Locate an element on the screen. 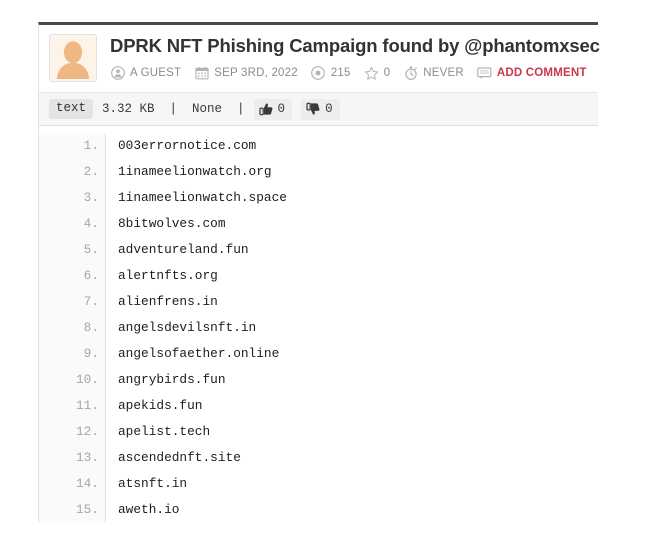 The width and height of the screenshot is (660, 536). like-count: 0 is located at coordinates (281, 109).